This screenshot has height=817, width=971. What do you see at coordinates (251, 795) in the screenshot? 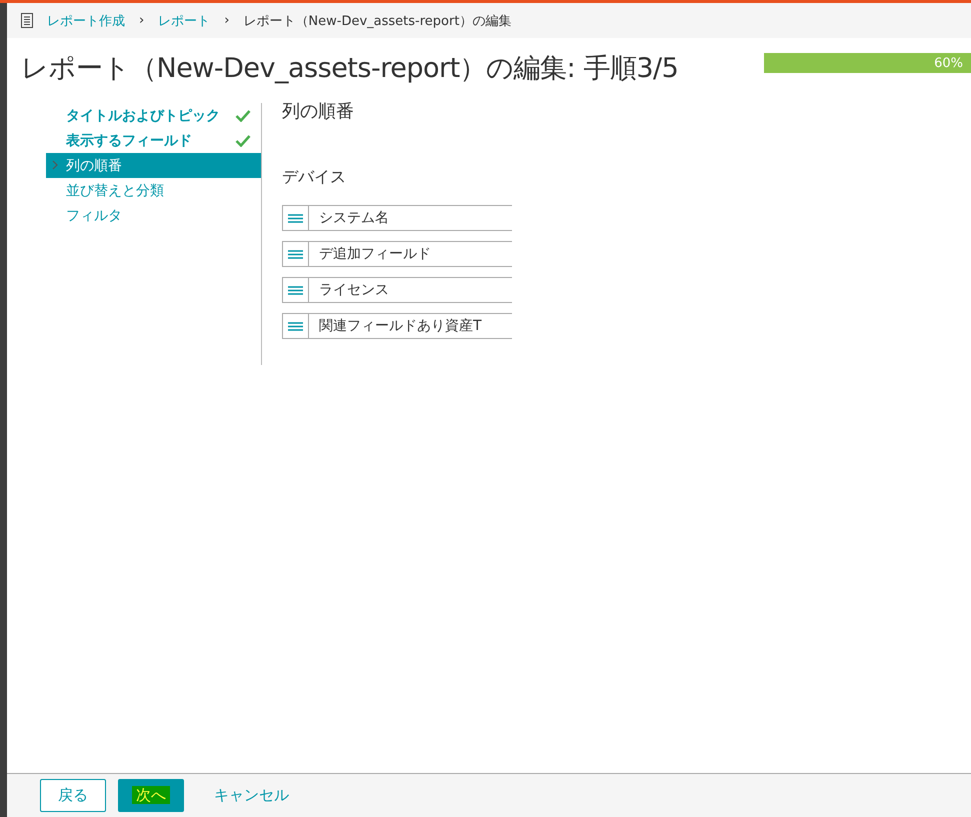
I see `cancel-link: キャンセル` at bounding box center [251, 795].